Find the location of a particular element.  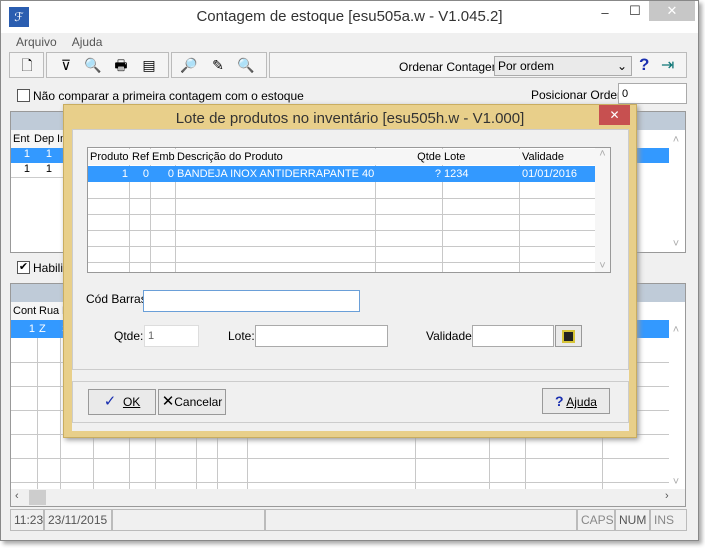

col-lote: Lote is located at coordinates (455, 157).